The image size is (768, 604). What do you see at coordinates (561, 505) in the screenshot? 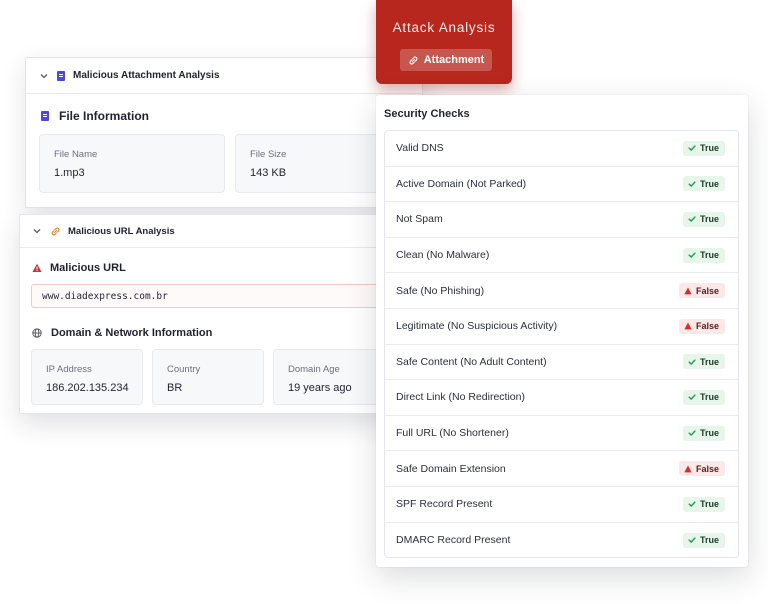
I see `security-check-row: SPF Record Present True` at bounding box center [561, 505].